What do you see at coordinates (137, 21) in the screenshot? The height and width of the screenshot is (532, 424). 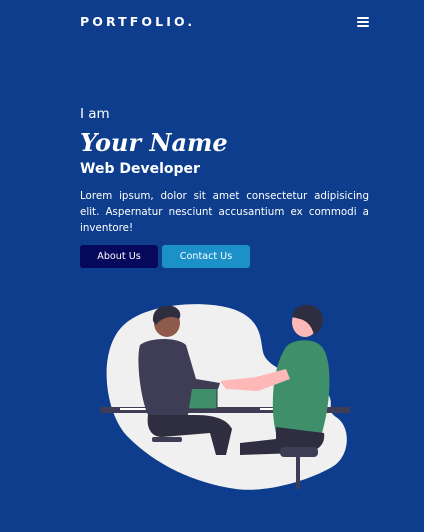 I see `brand-logo: PORTFOLIO.` at bounding box center [137, 21].